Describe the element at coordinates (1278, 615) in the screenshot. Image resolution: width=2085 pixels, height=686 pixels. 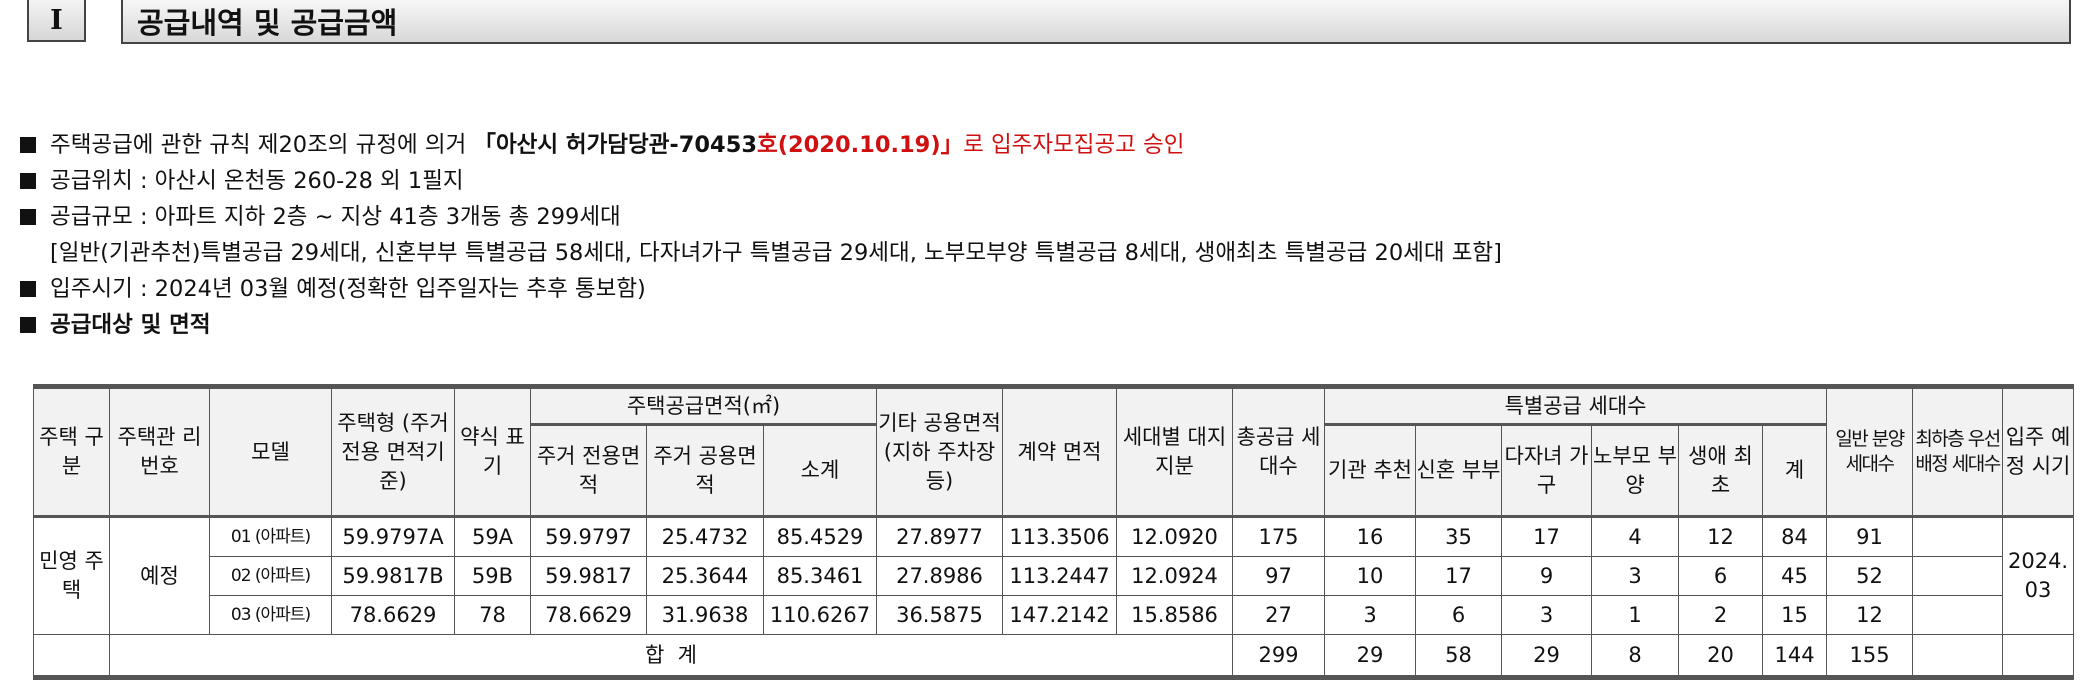
I see `cell-total: 27` at that location.